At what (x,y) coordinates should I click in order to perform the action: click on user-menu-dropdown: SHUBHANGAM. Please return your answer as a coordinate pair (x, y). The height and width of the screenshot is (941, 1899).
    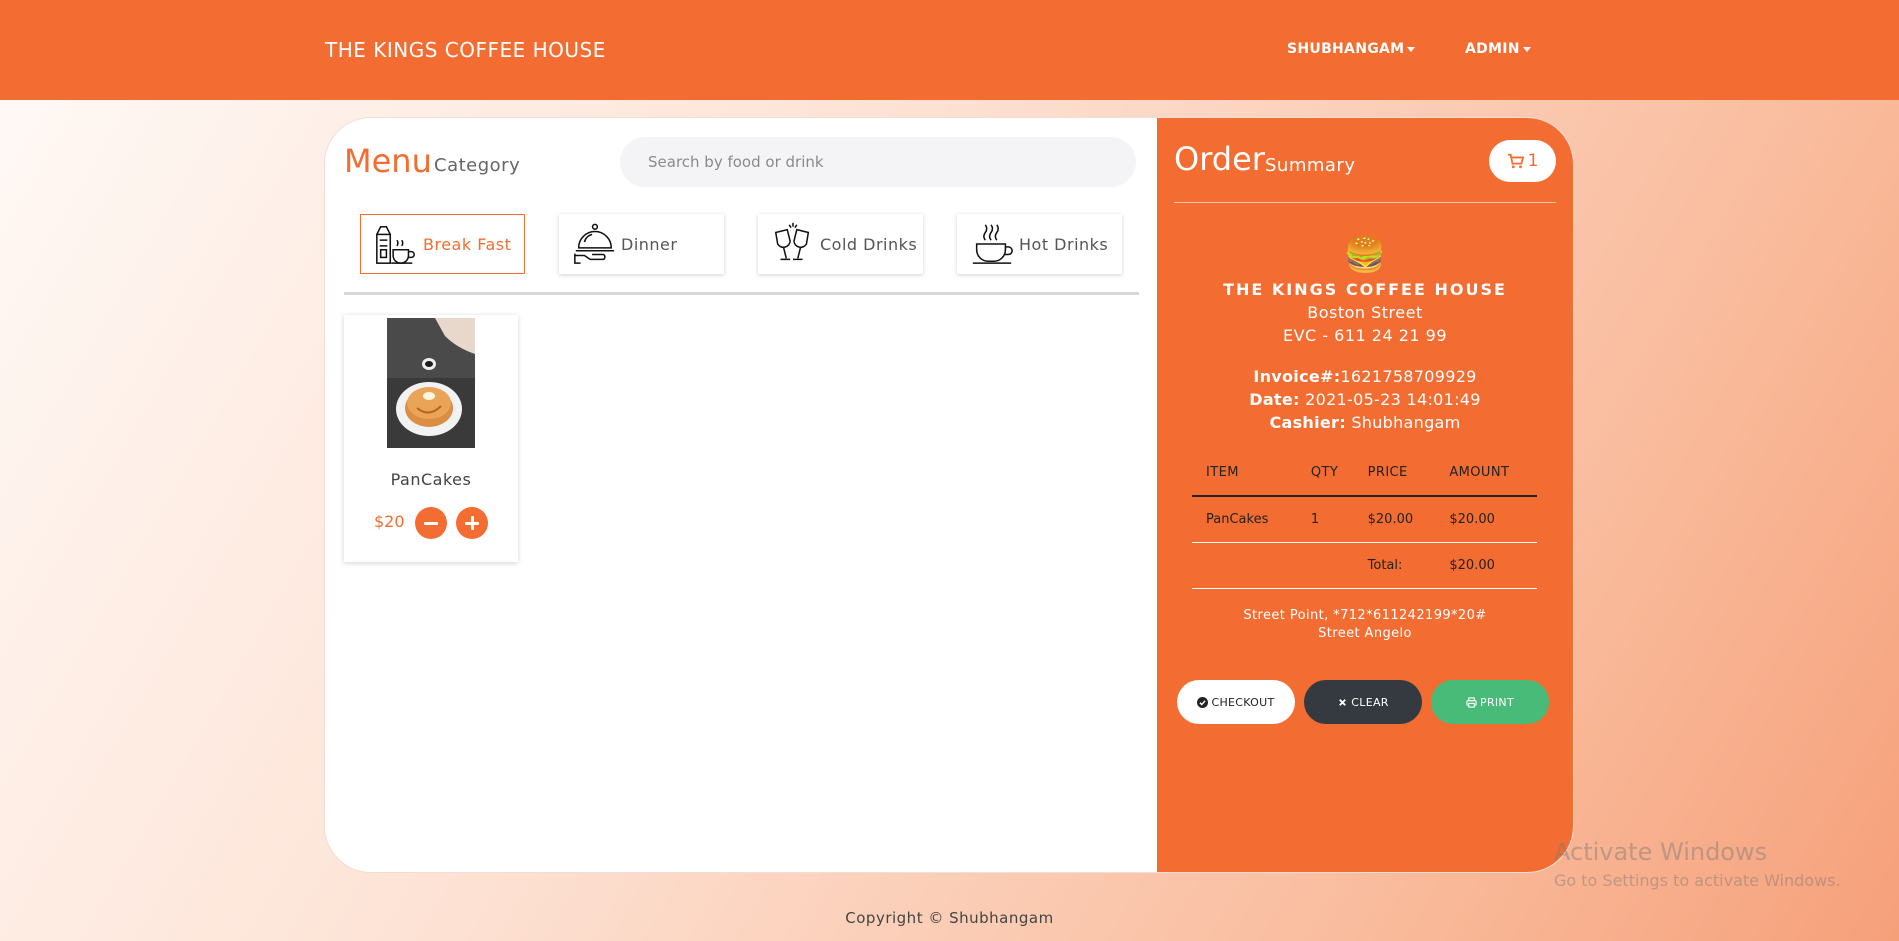
    Looking at the image, I should click on (1351, 49).